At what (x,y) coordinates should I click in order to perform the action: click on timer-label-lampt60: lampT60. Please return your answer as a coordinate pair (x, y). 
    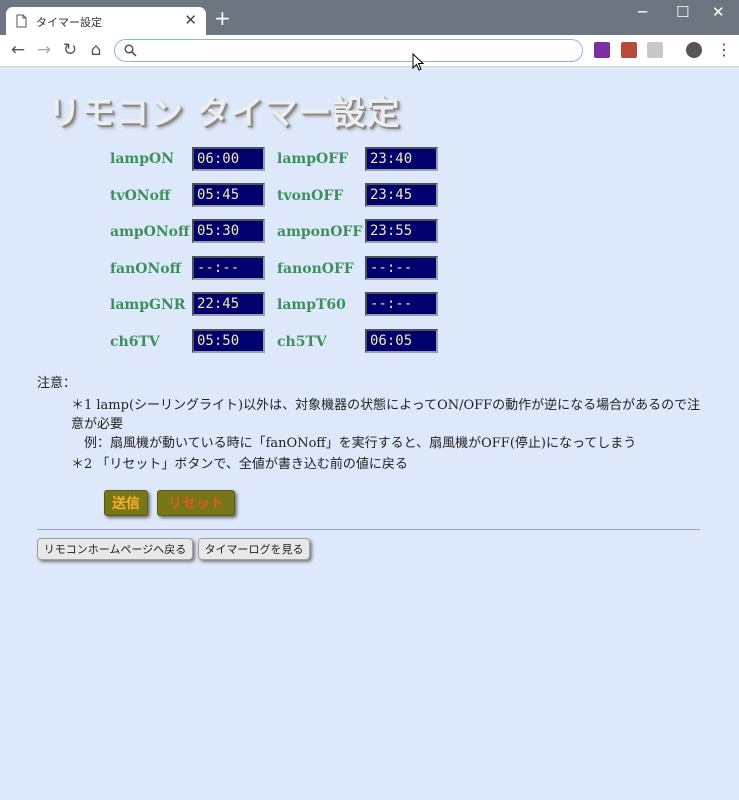
    Looking at the image, I should click on (311, 305).